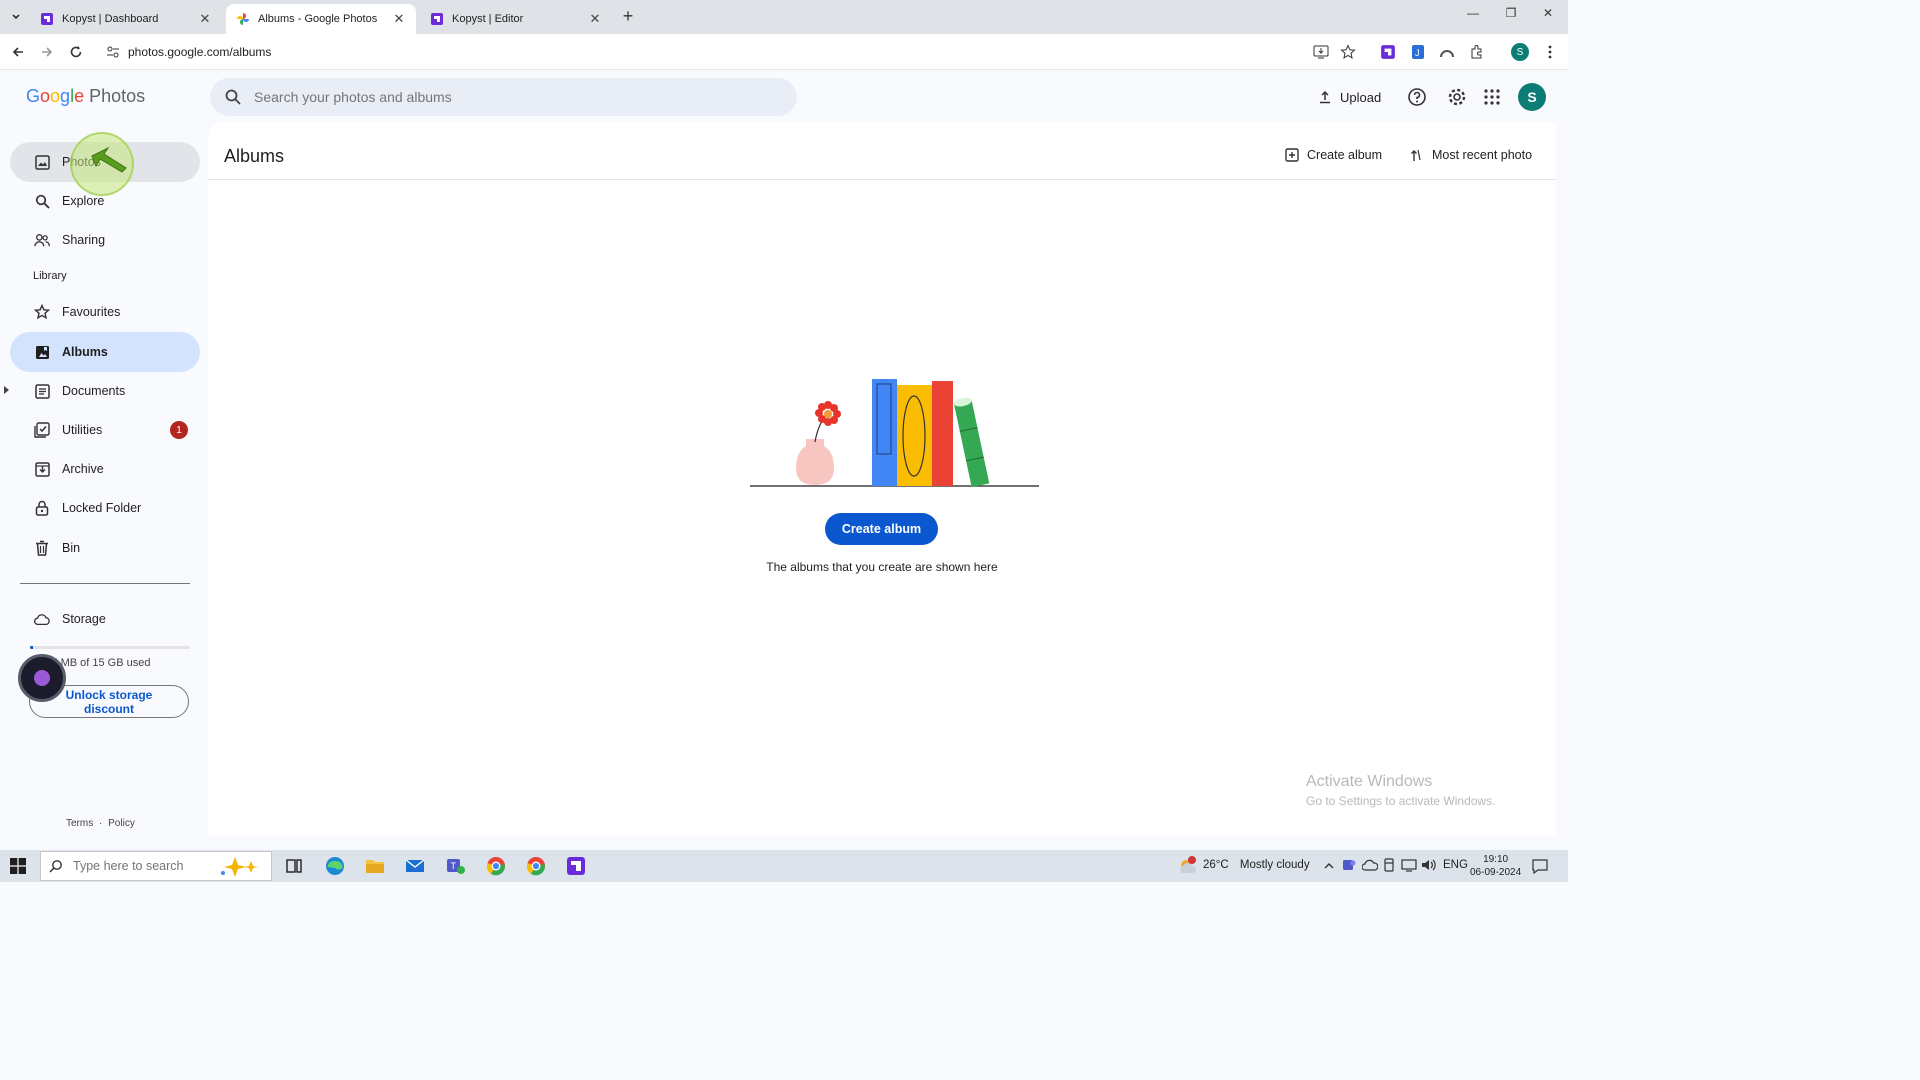 The width and height of the screenshot is (1920, 1080). What do you see at coordinates (79, 96) in the screenshot?
I see `logo-letter: e` at bounding box center [79, 96].